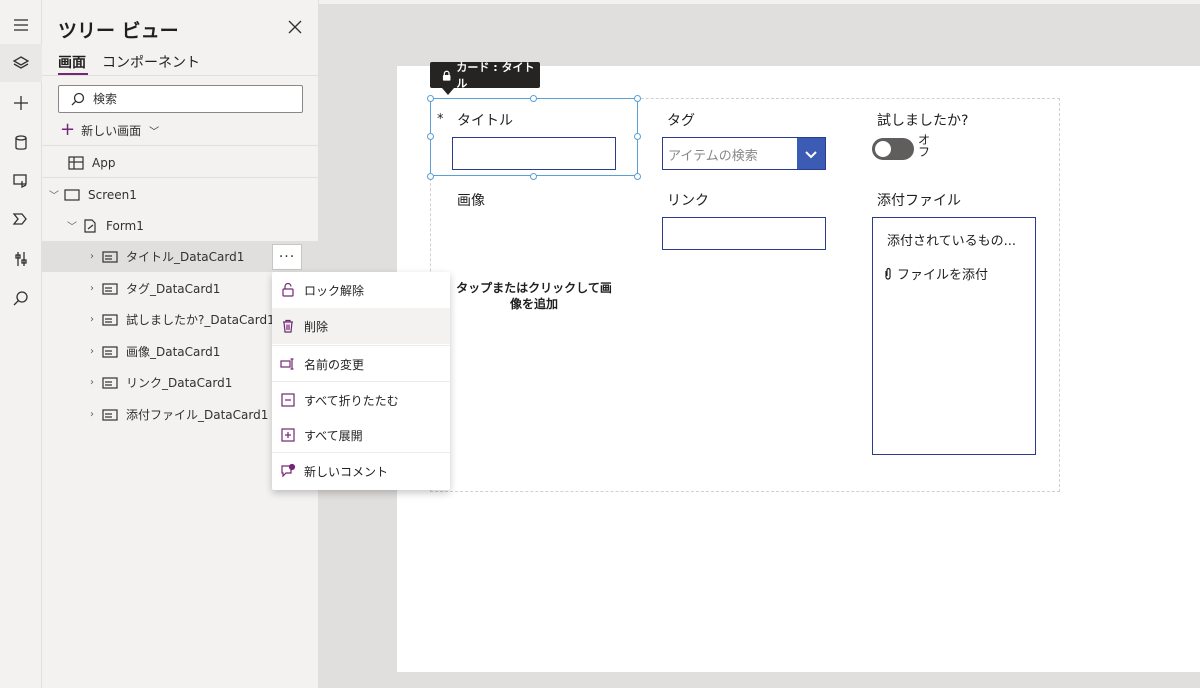 This screenshot has height=688, width=1200. I want to click on menu-item-label: ロック解除, so click(334, 290).